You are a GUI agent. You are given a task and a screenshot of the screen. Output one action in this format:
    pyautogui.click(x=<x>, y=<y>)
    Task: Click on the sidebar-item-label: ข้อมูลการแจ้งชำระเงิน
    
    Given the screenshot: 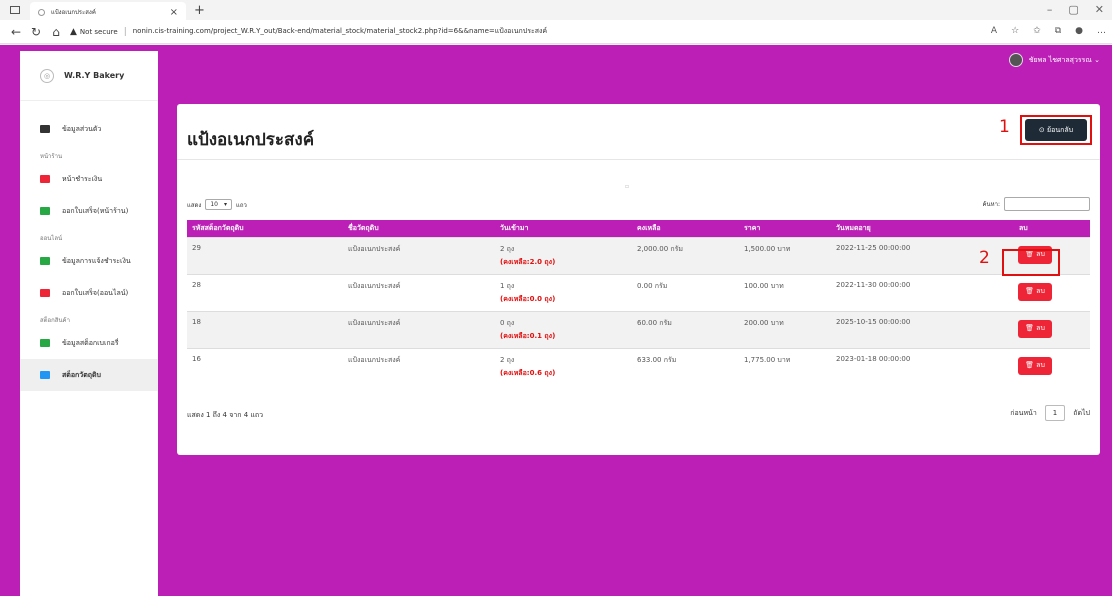 What is the action you would take?
    pyautogui.click(x=96, y=260)
    